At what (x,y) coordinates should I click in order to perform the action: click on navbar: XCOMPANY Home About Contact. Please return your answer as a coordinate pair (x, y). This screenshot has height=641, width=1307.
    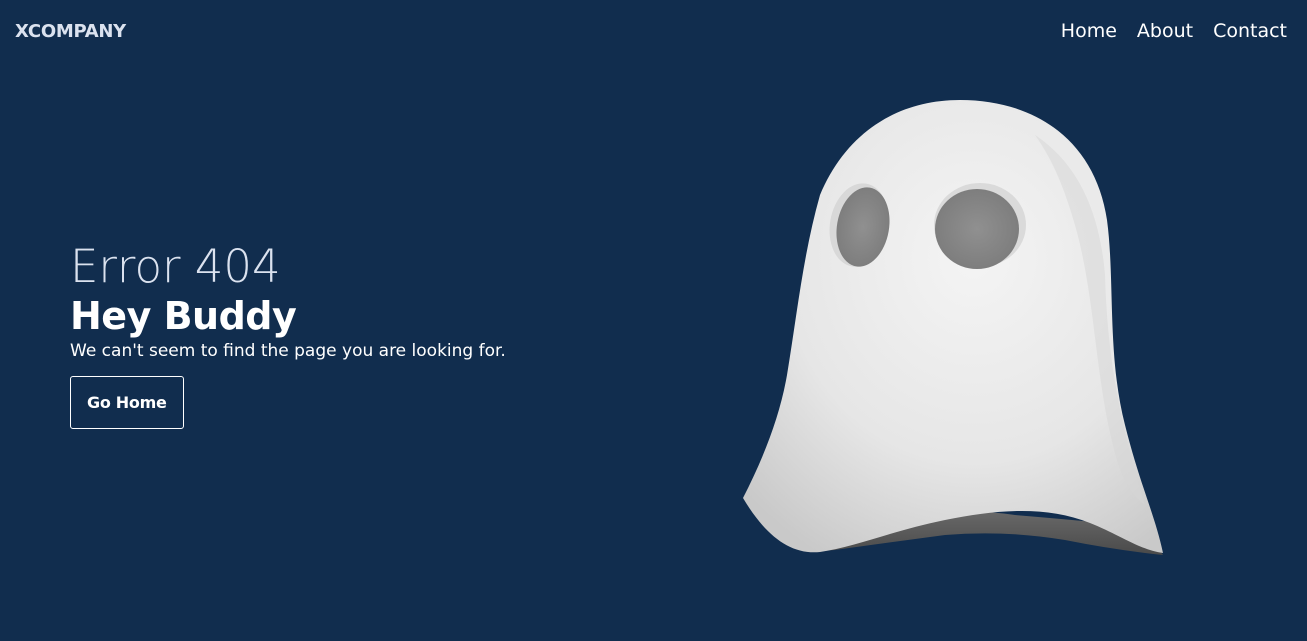
    Looking at the image, I should click on (653, 32).